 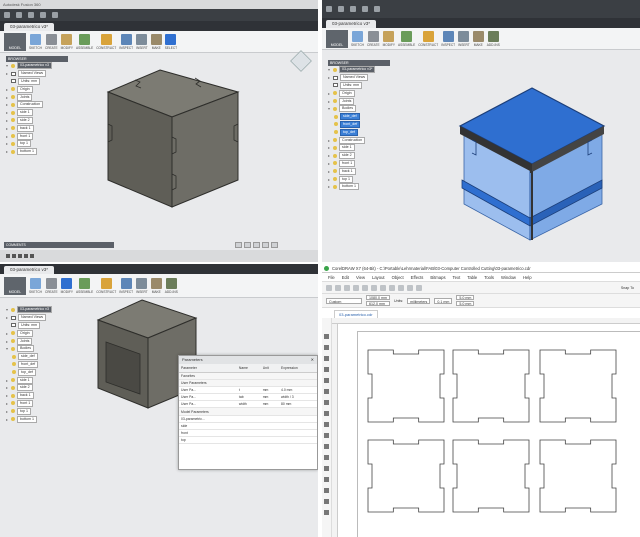 I want to click on new-icon, so click(x=329, y=287).